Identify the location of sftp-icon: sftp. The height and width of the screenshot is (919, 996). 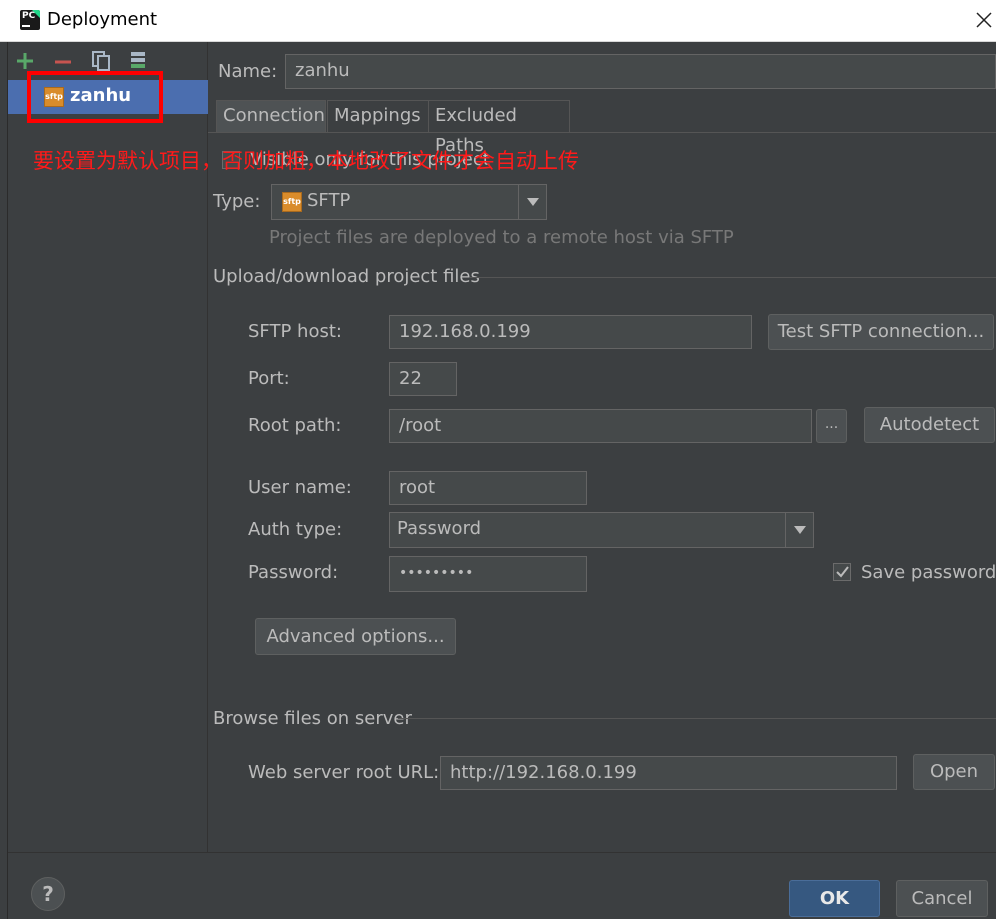
(292, 202).